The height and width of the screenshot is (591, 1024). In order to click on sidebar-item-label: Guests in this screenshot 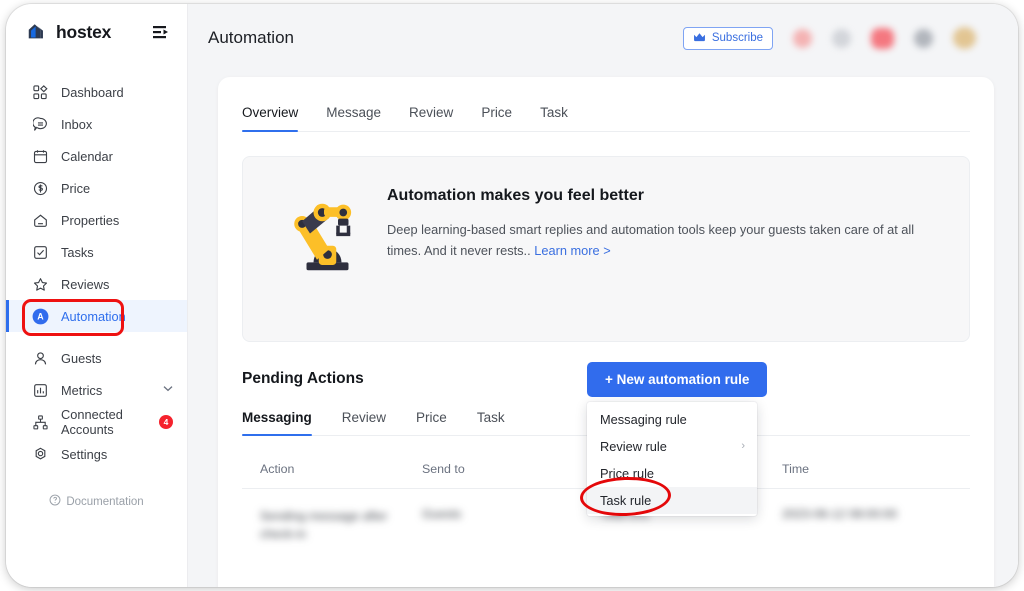, I will do `click(81, 358)`.